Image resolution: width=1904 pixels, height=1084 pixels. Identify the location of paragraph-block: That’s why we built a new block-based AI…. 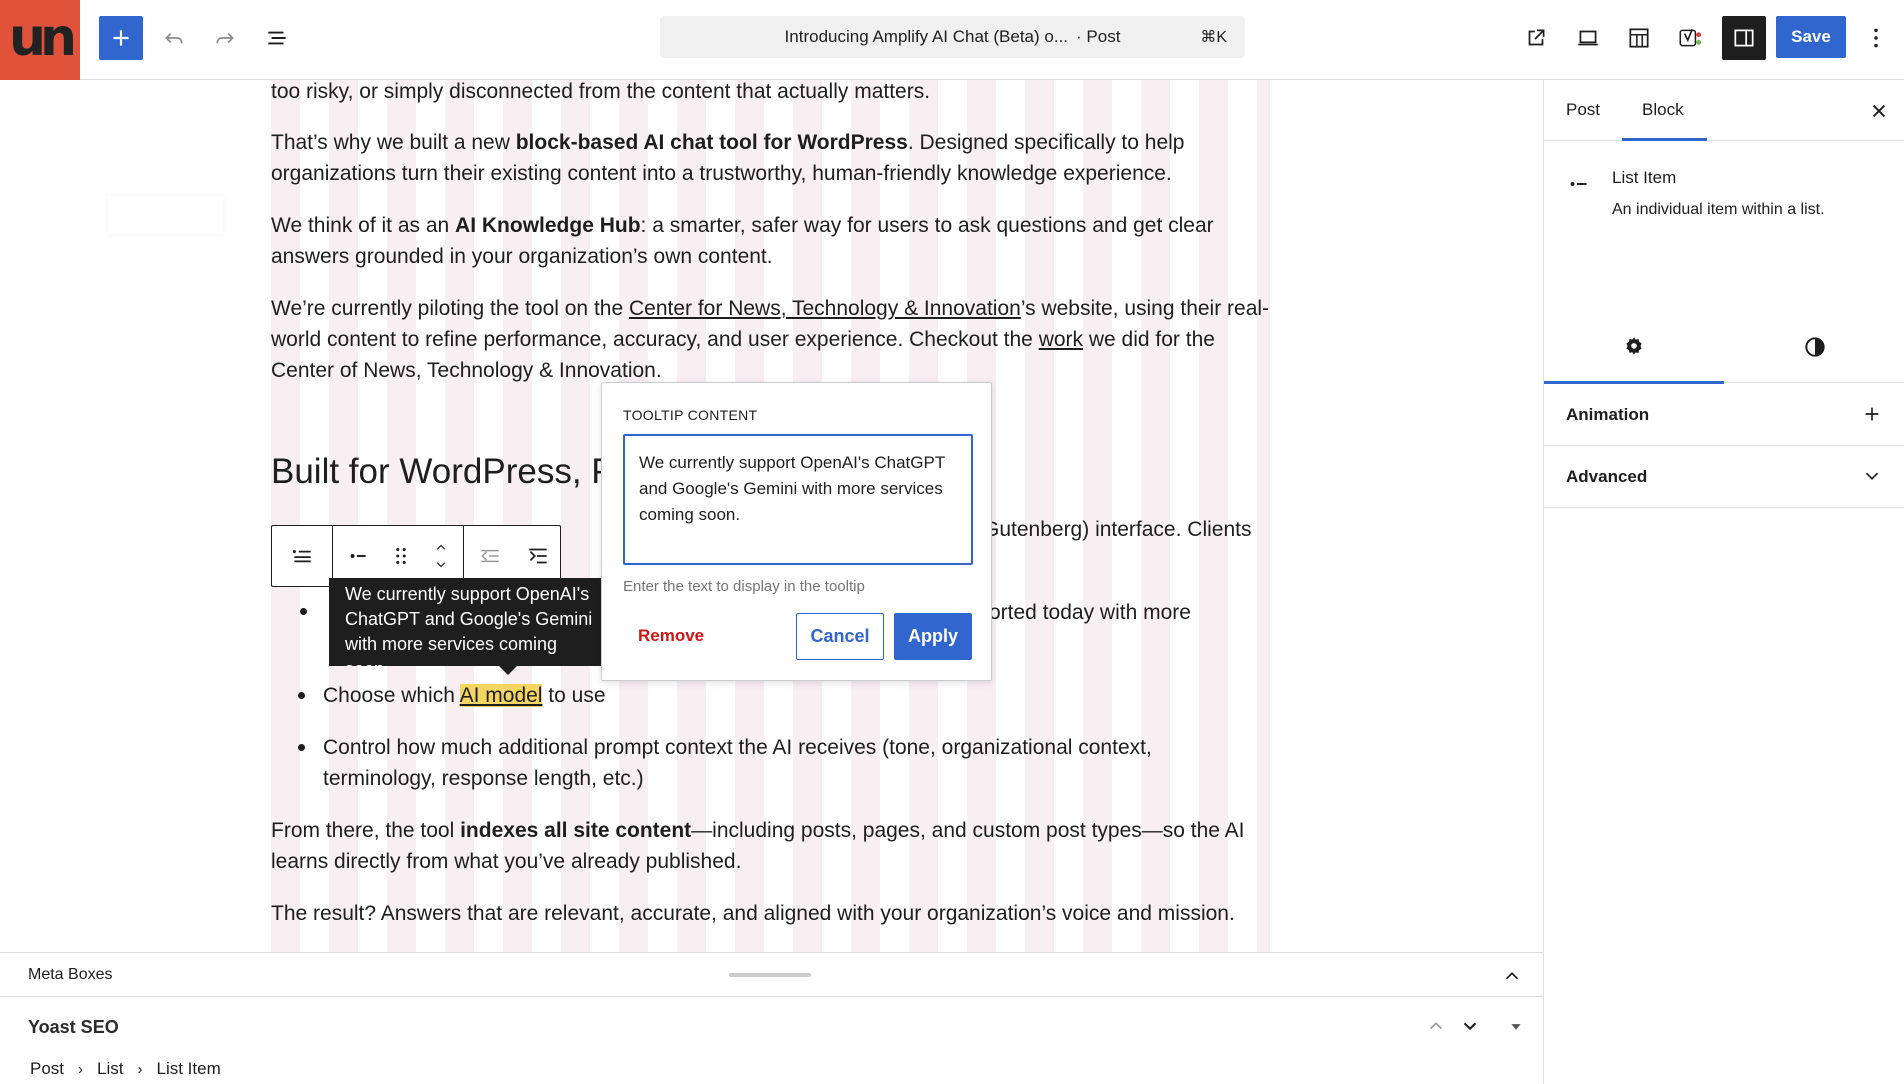
(770, 158).